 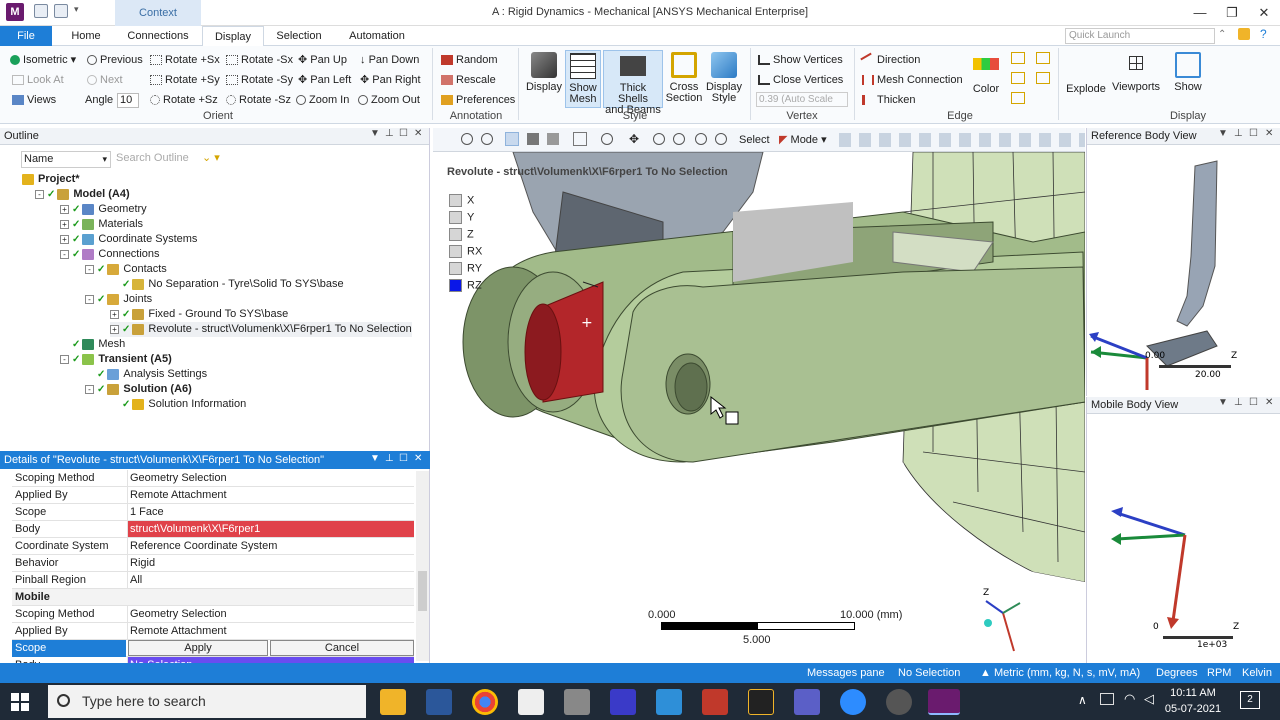 What do you see at coordinates (1183, 271) in the screenshot?
I see `reference-body-graphics: 0.00 20.00 Z` at bounding box center [1183, 271].